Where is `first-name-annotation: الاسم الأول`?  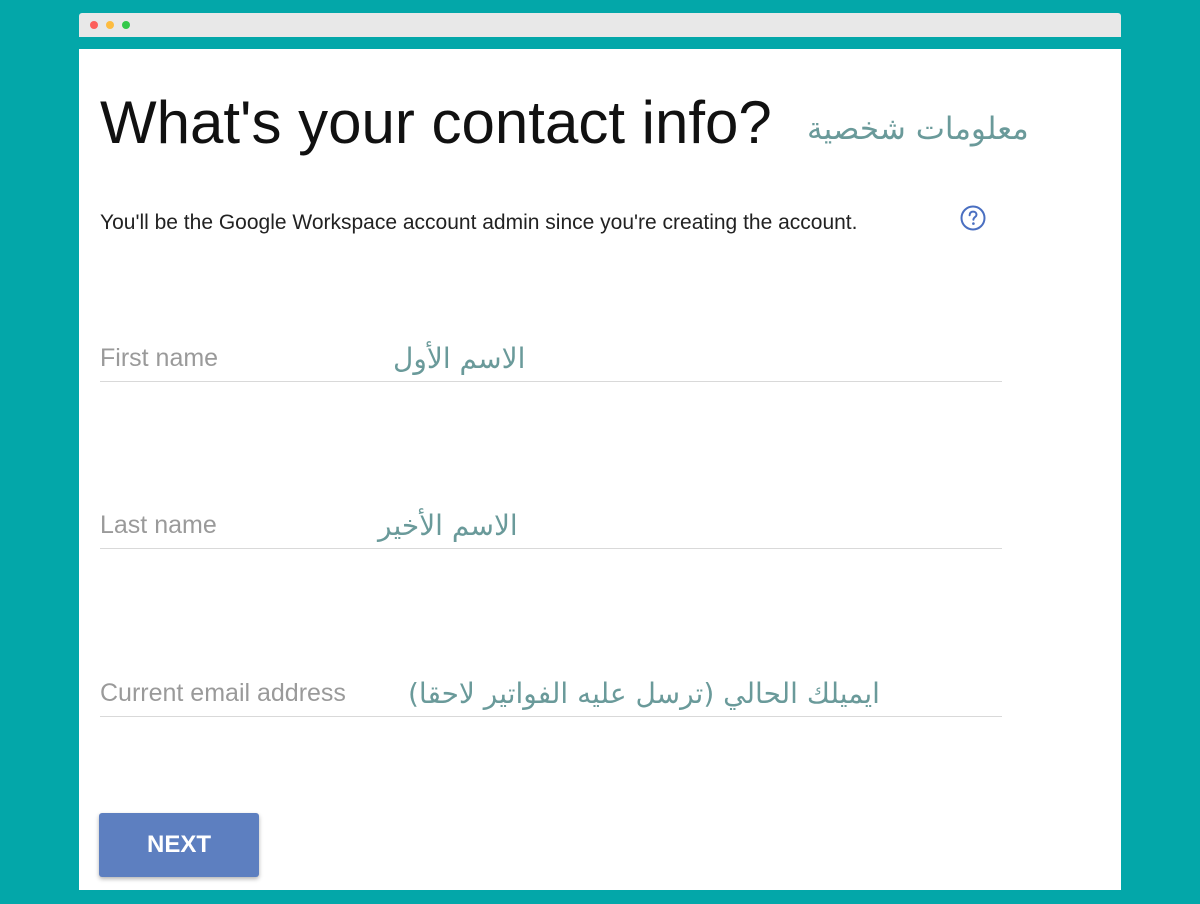 first-name-annotation: الاسم الأول is located at coordinates (459, 358).